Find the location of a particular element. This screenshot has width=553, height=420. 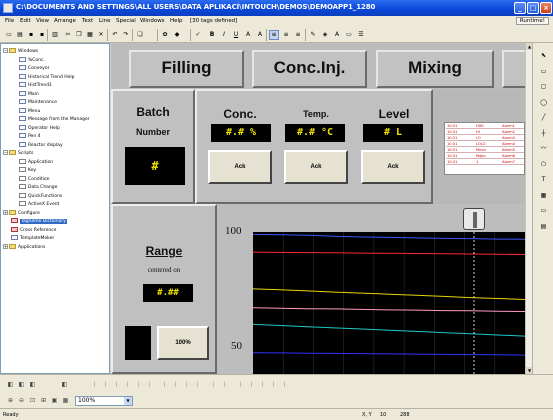

open-icon: ▤ is located at coordinates (20, 35).